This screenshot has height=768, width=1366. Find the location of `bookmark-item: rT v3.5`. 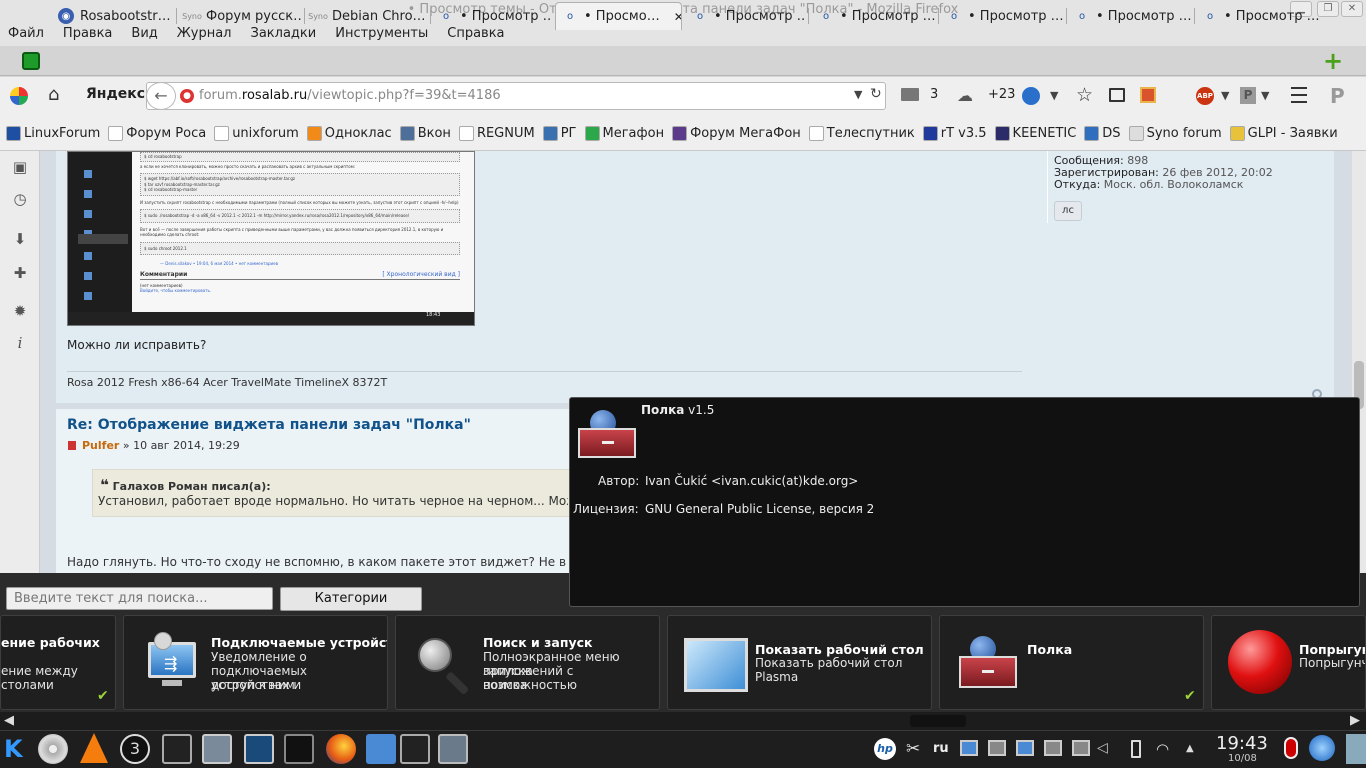

bookmark-item: rT v3.5 is located at coordinates (954, 133).